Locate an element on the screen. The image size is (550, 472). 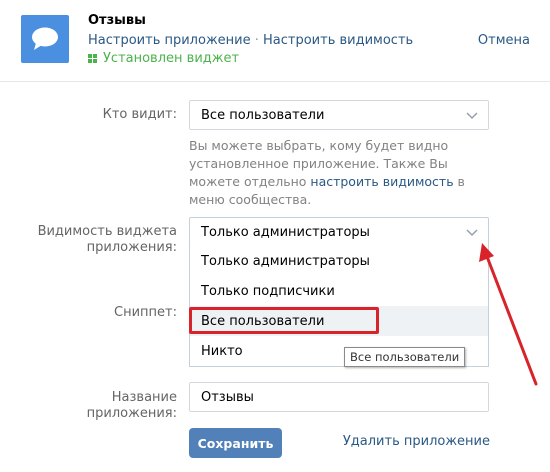
app-title: Отзывы is located at coordinates (117, 20).